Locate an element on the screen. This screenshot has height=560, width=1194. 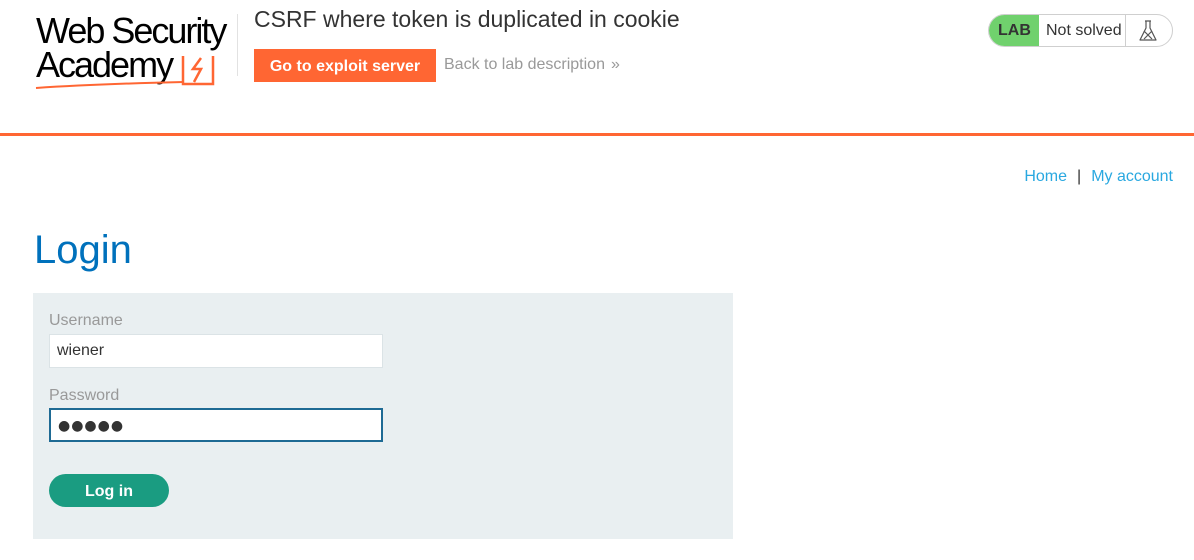
password-input: ●●●●● is located at coordinates (216, 425).